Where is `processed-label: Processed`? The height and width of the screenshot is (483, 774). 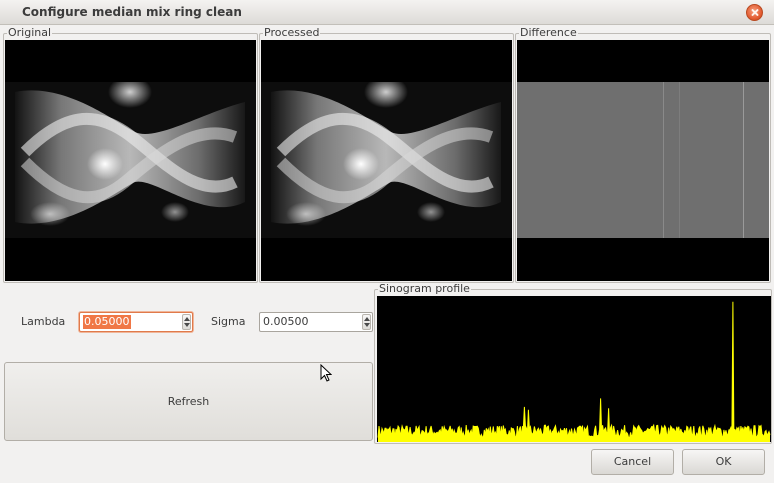 processed-label: Processed is located at coordinates (292, 32).